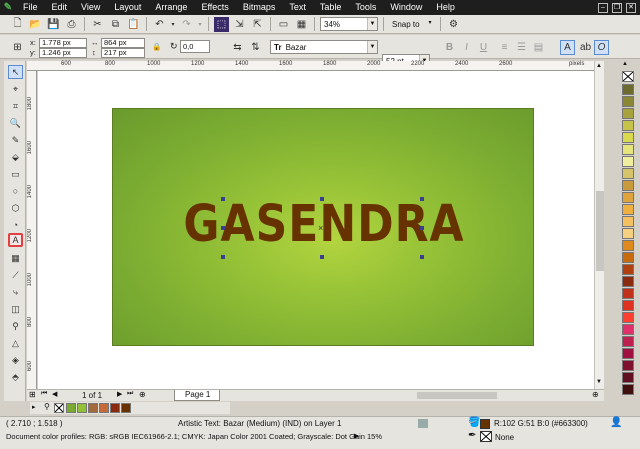 The width and height of the screenshot is (640, 449). What do you see at coordinates (567, 47) in the screenshot?
I see `text-properties-icon: A` at bounding box center [567, 47].